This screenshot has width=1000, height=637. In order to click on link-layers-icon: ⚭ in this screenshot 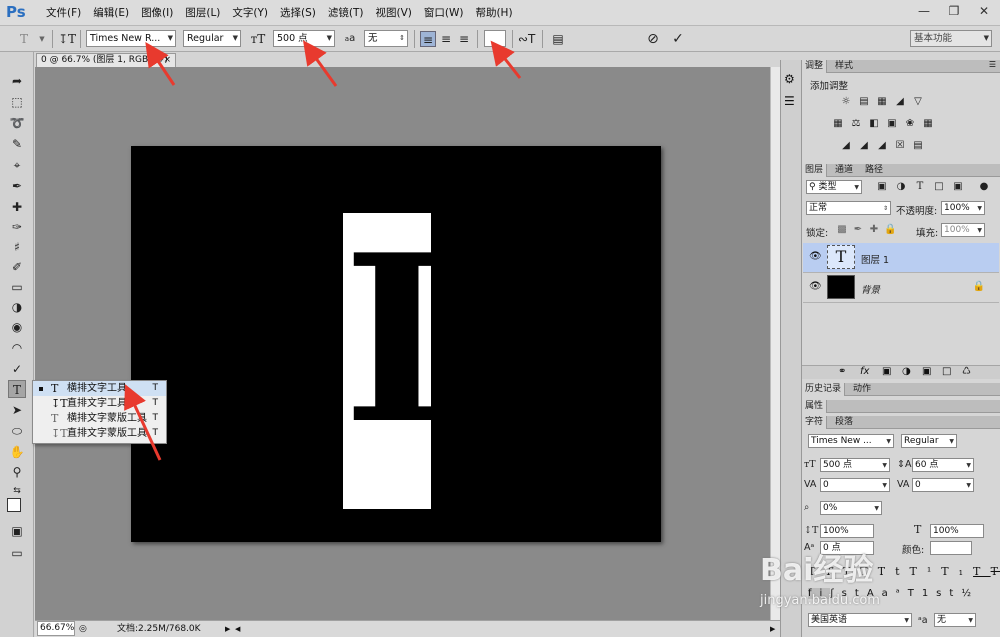, I will do `click(842, 371)`.